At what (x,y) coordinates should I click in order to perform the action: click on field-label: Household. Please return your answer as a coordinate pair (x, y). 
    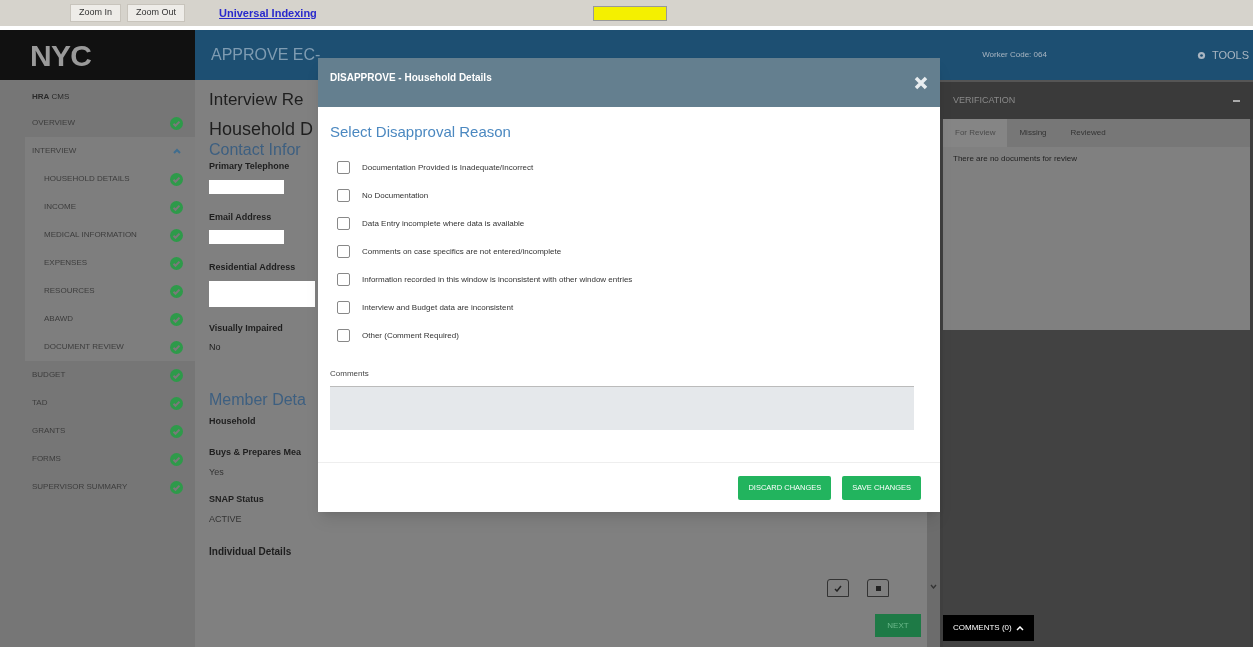
    Looking at the image, I should click on (232, 421).